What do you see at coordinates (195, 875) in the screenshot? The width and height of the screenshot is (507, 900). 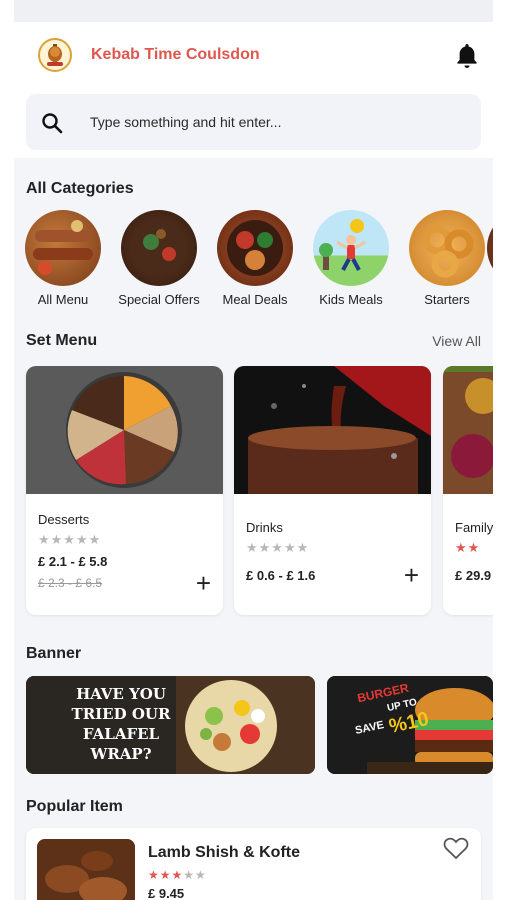 I see `empty-stars: ★★` at bounding box center [195, 875].